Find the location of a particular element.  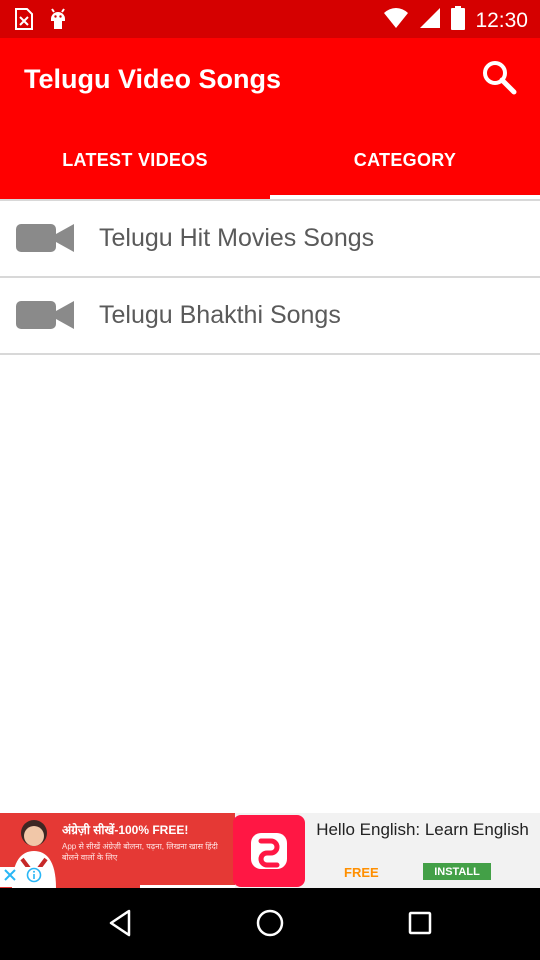

ad-free-label: FREE is located at coordinates (361, 872).